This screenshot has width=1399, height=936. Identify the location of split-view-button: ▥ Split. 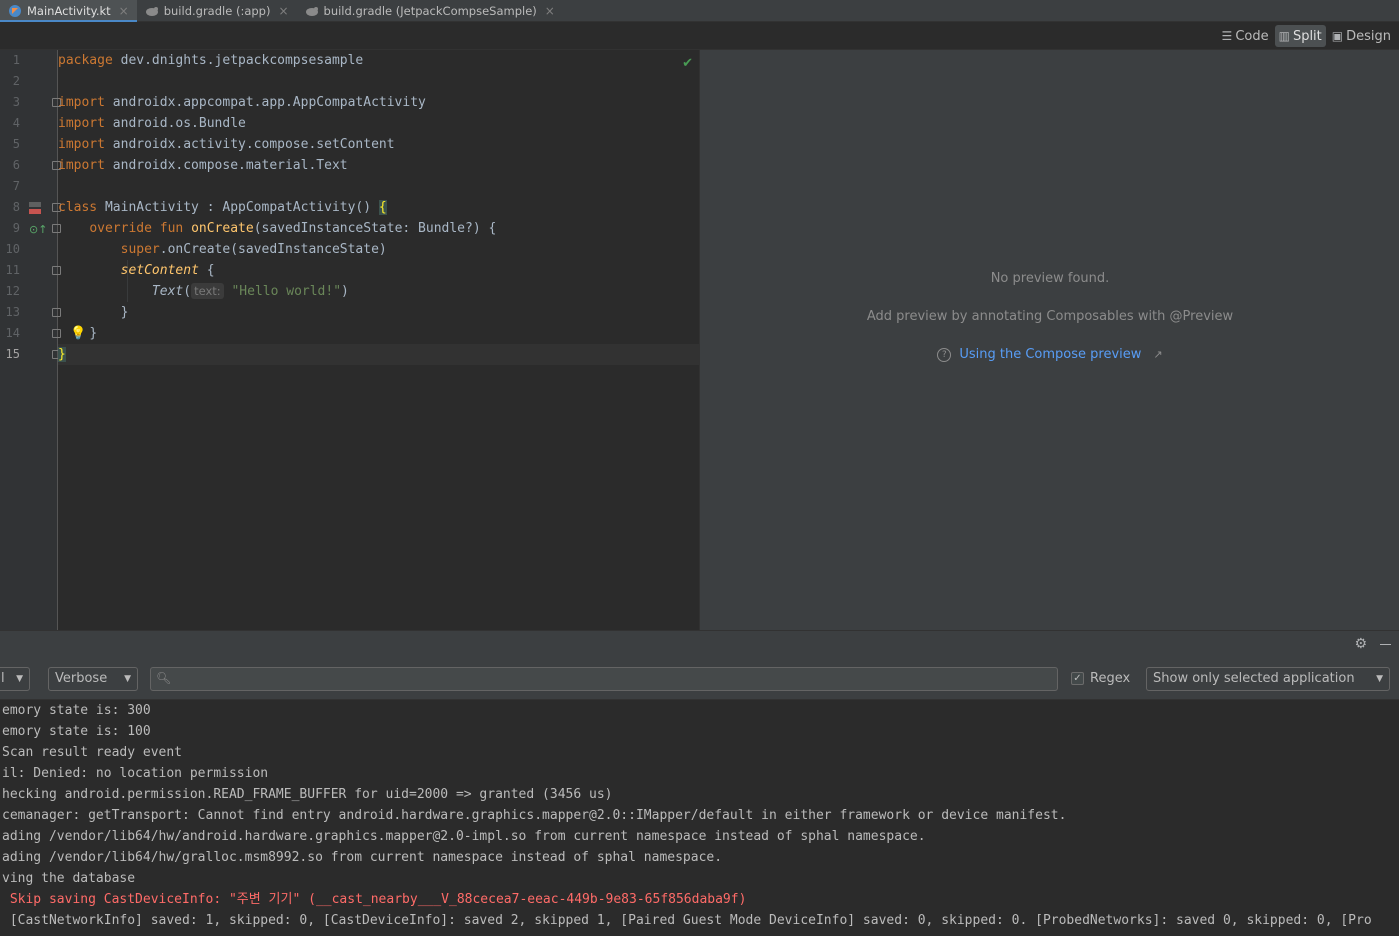
(1300, 36).